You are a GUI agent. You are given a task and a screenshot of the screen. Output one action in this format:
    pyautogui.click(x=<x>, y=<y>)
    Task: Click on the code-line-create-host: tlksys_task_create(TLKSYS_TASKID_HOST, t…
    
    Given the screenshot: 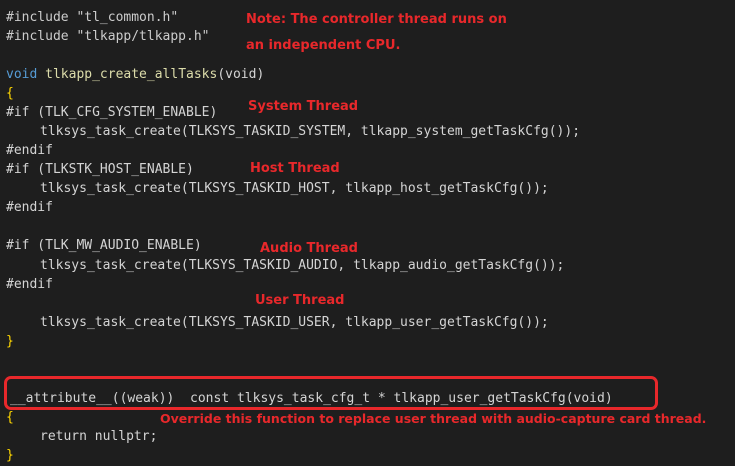 What is the action you would take?
    pyautogui.click(x=294, y=188)
    